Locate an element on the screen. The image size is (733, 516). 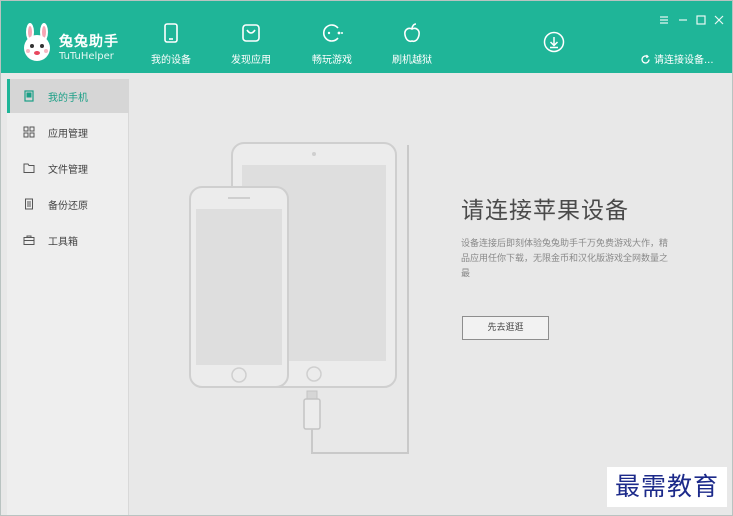
toolbox-icon is located at coordinates (29, 240).